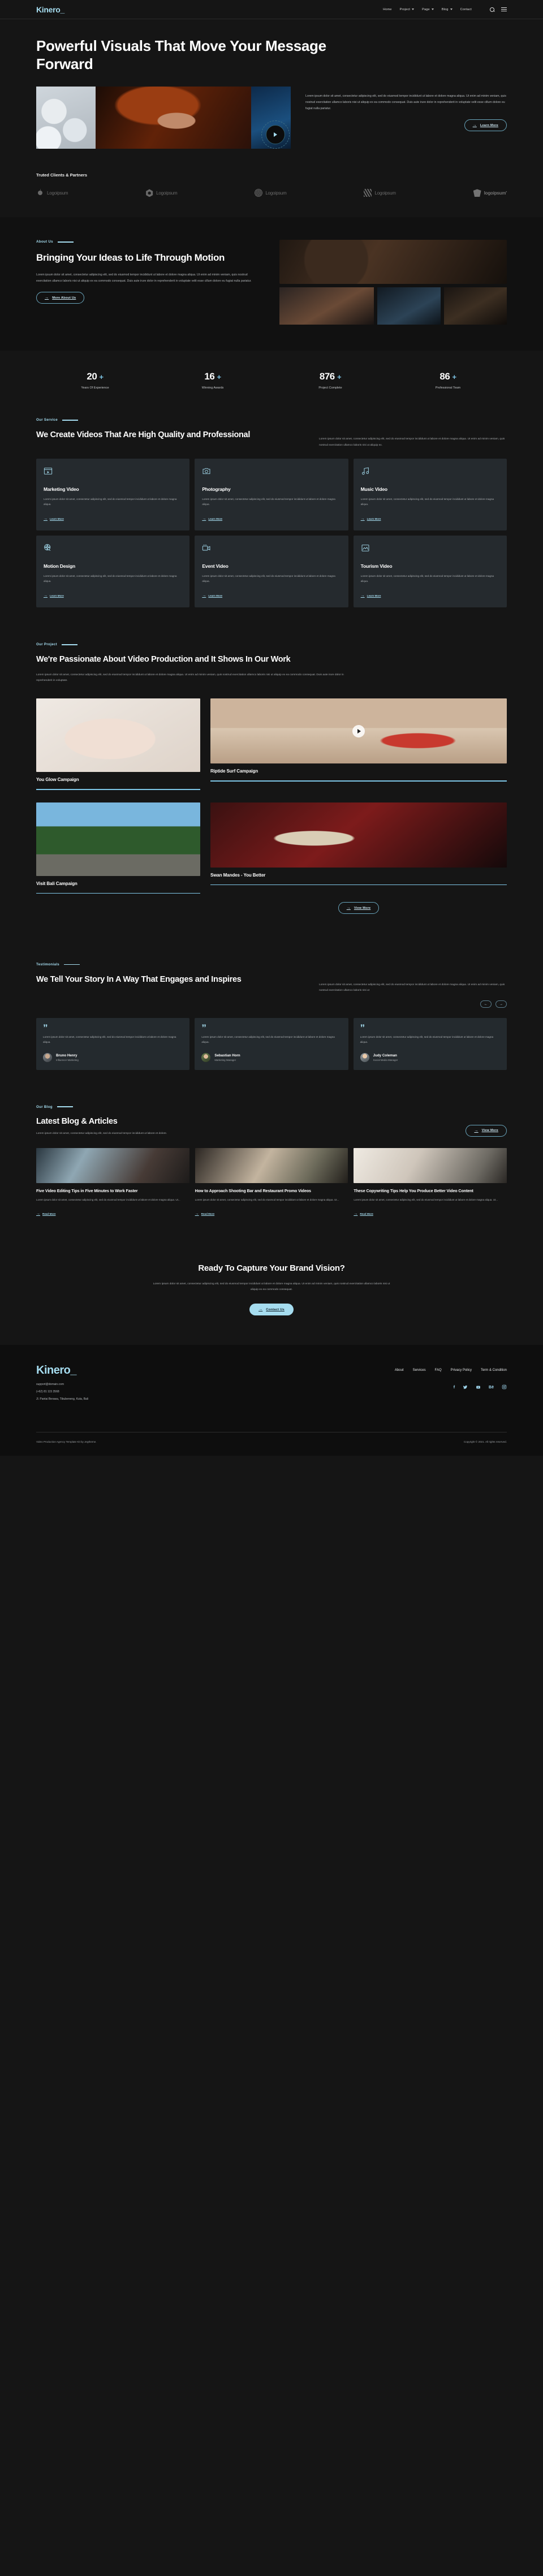  What do you see at coordinates (203, 1028) in the screenshot?
I see `quote-icon: ”` at bounding box center [203, 1028].